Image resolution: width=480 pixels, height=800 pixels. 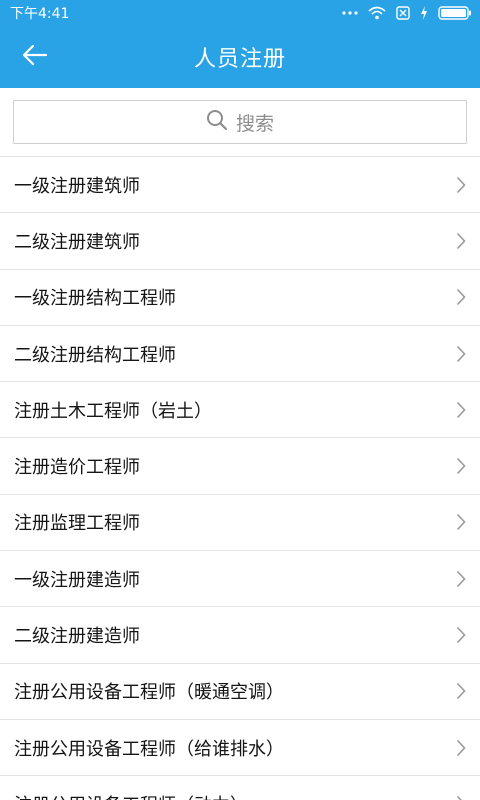 What do you see at coordinates (40, 14) in the screenshot?
I see `status-time: 下午4:41` at bounding box center [40, 14].